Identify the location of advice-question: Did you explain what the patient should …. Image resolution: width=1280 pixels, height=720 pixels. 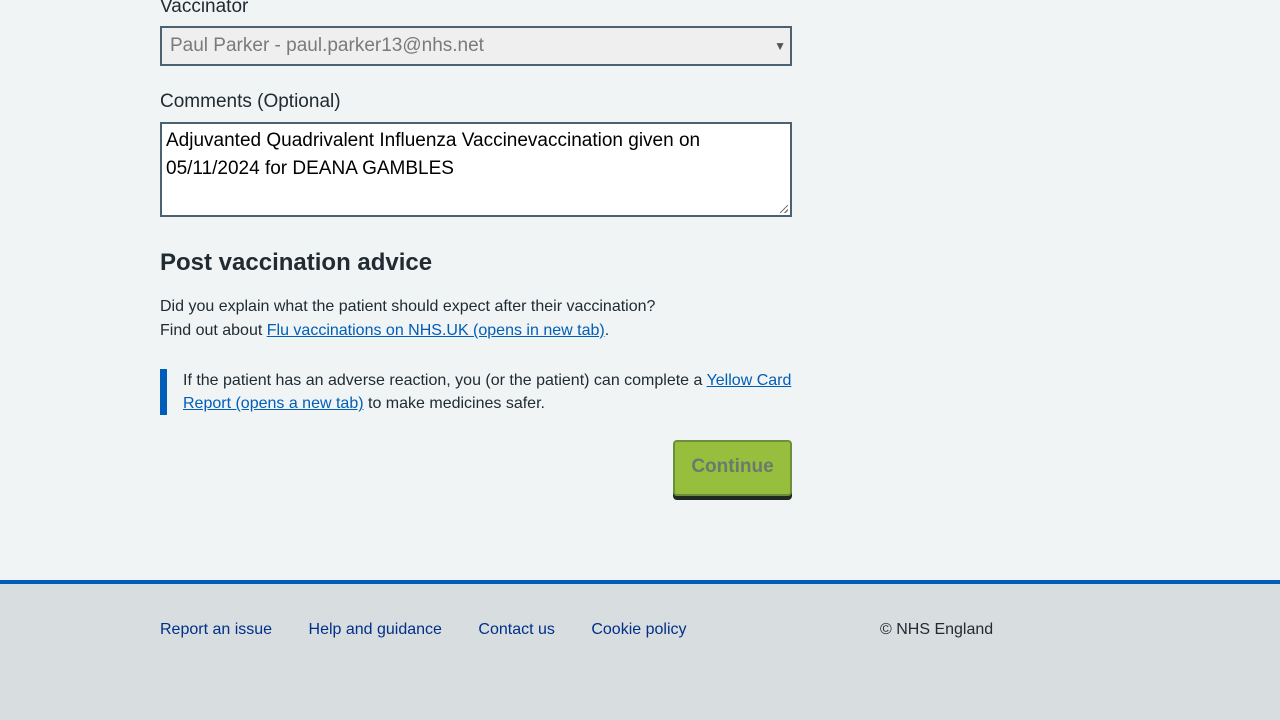
(408, 306).